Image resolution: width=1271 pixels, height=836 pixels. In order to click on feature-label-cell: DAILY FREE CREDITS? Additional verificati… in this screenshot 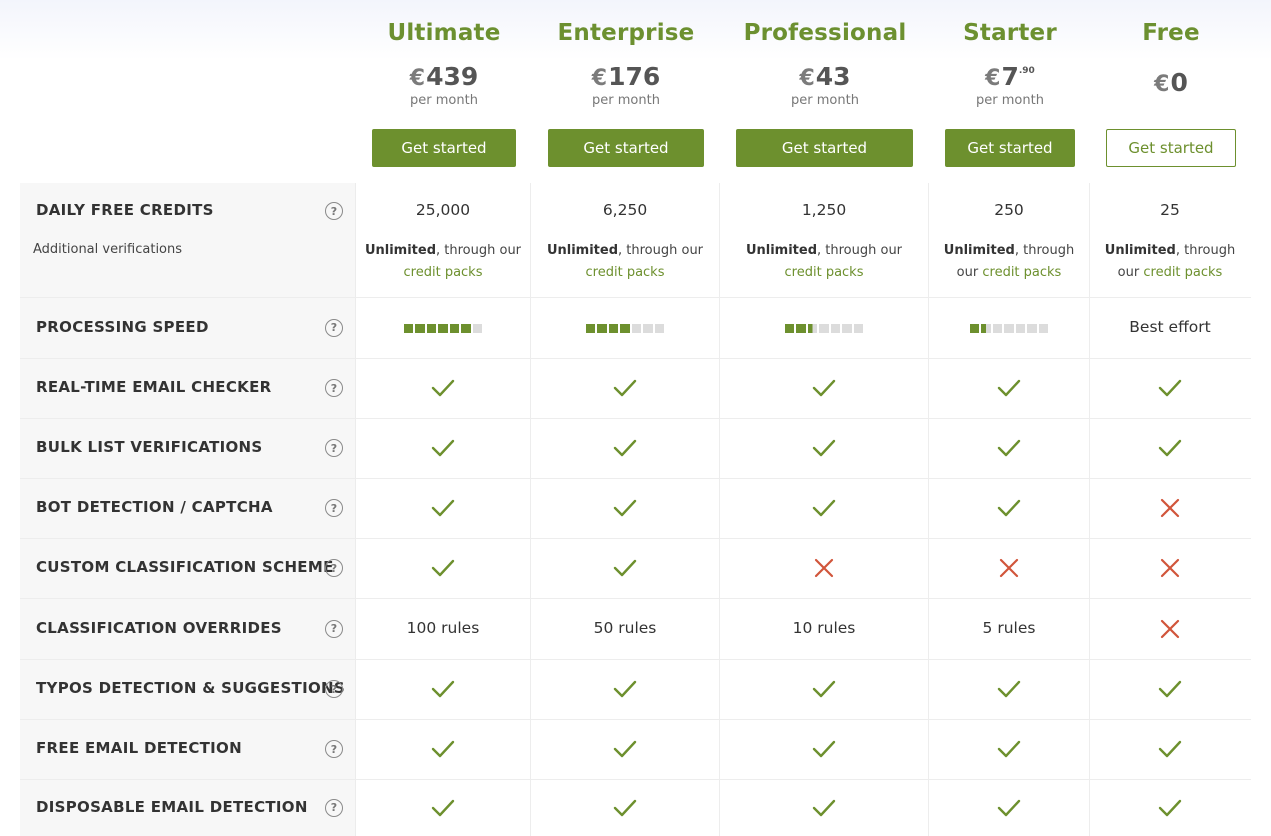, I will do `click(188, 240)`.